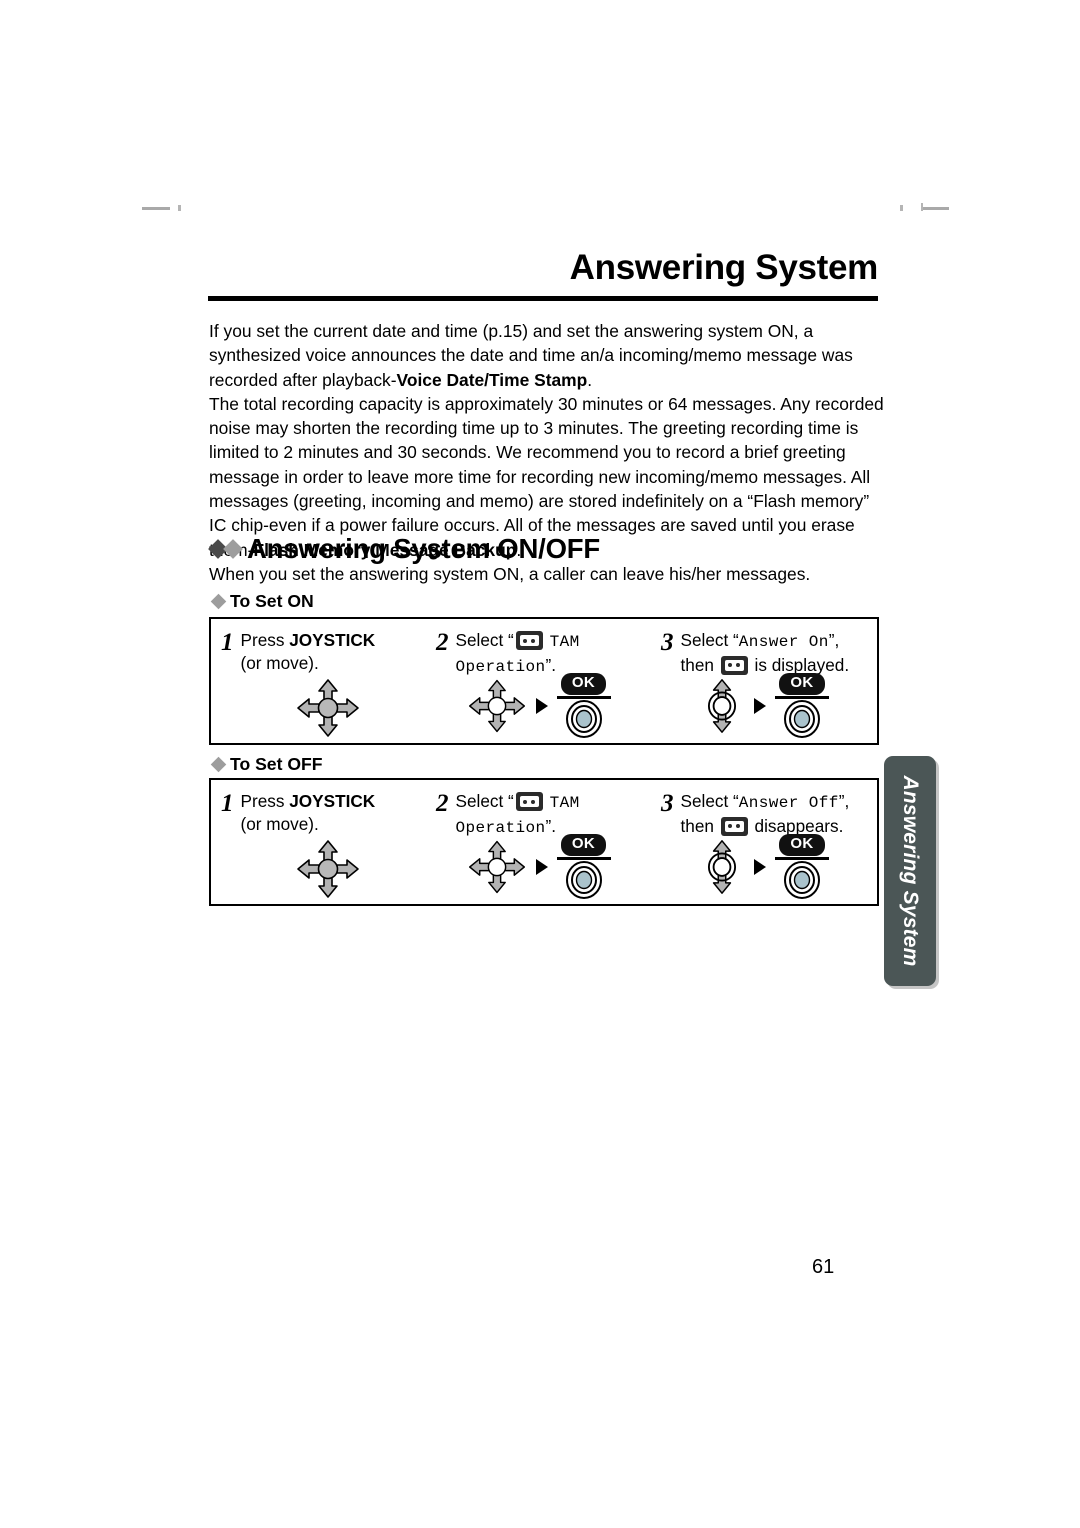 This screenshot has width=1080, height=1528. Describe the element at coordinates (590, 379) in the screenshot. I see `intro-p1-tail: .` at that location.